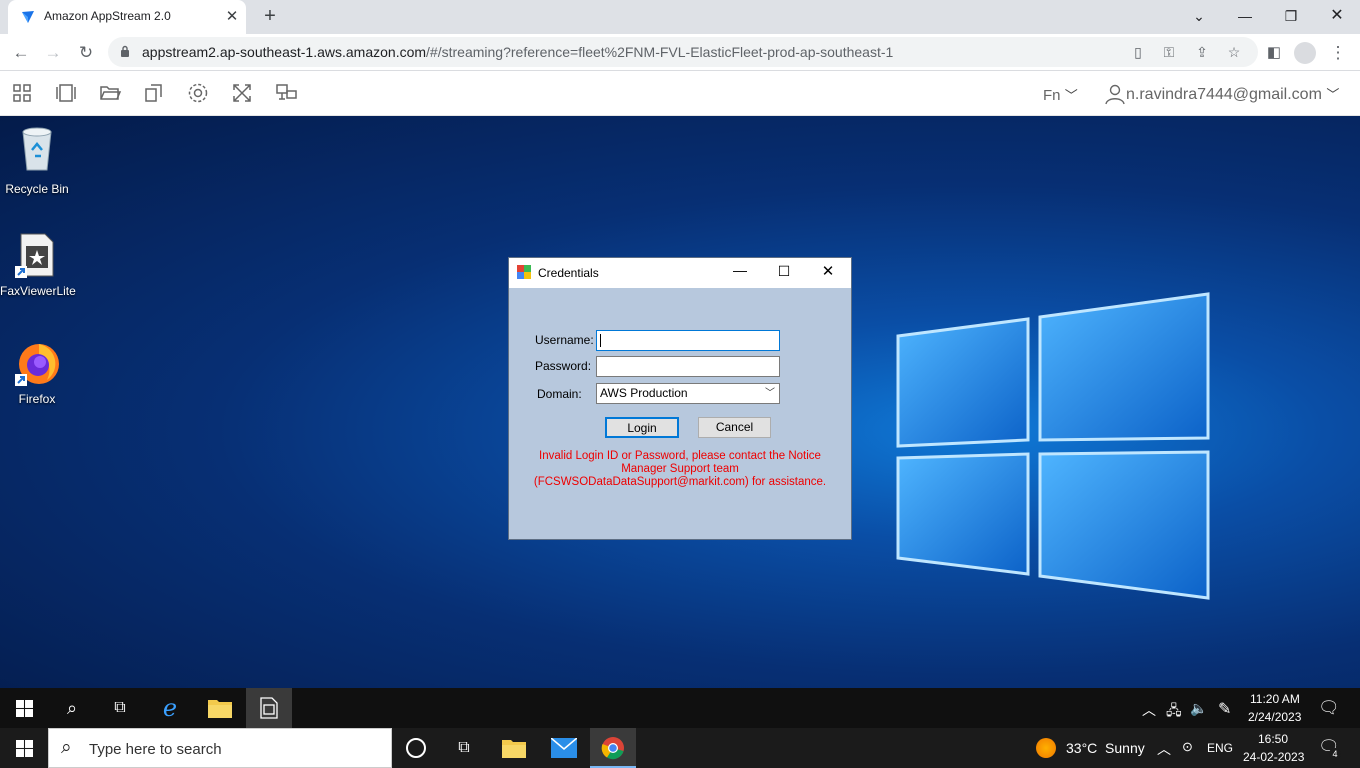 The width and height of the screenshot is (1360, 768). Describe the element at coordinates (66, 93) in the screenshot. I see `windows-icon` at that location.